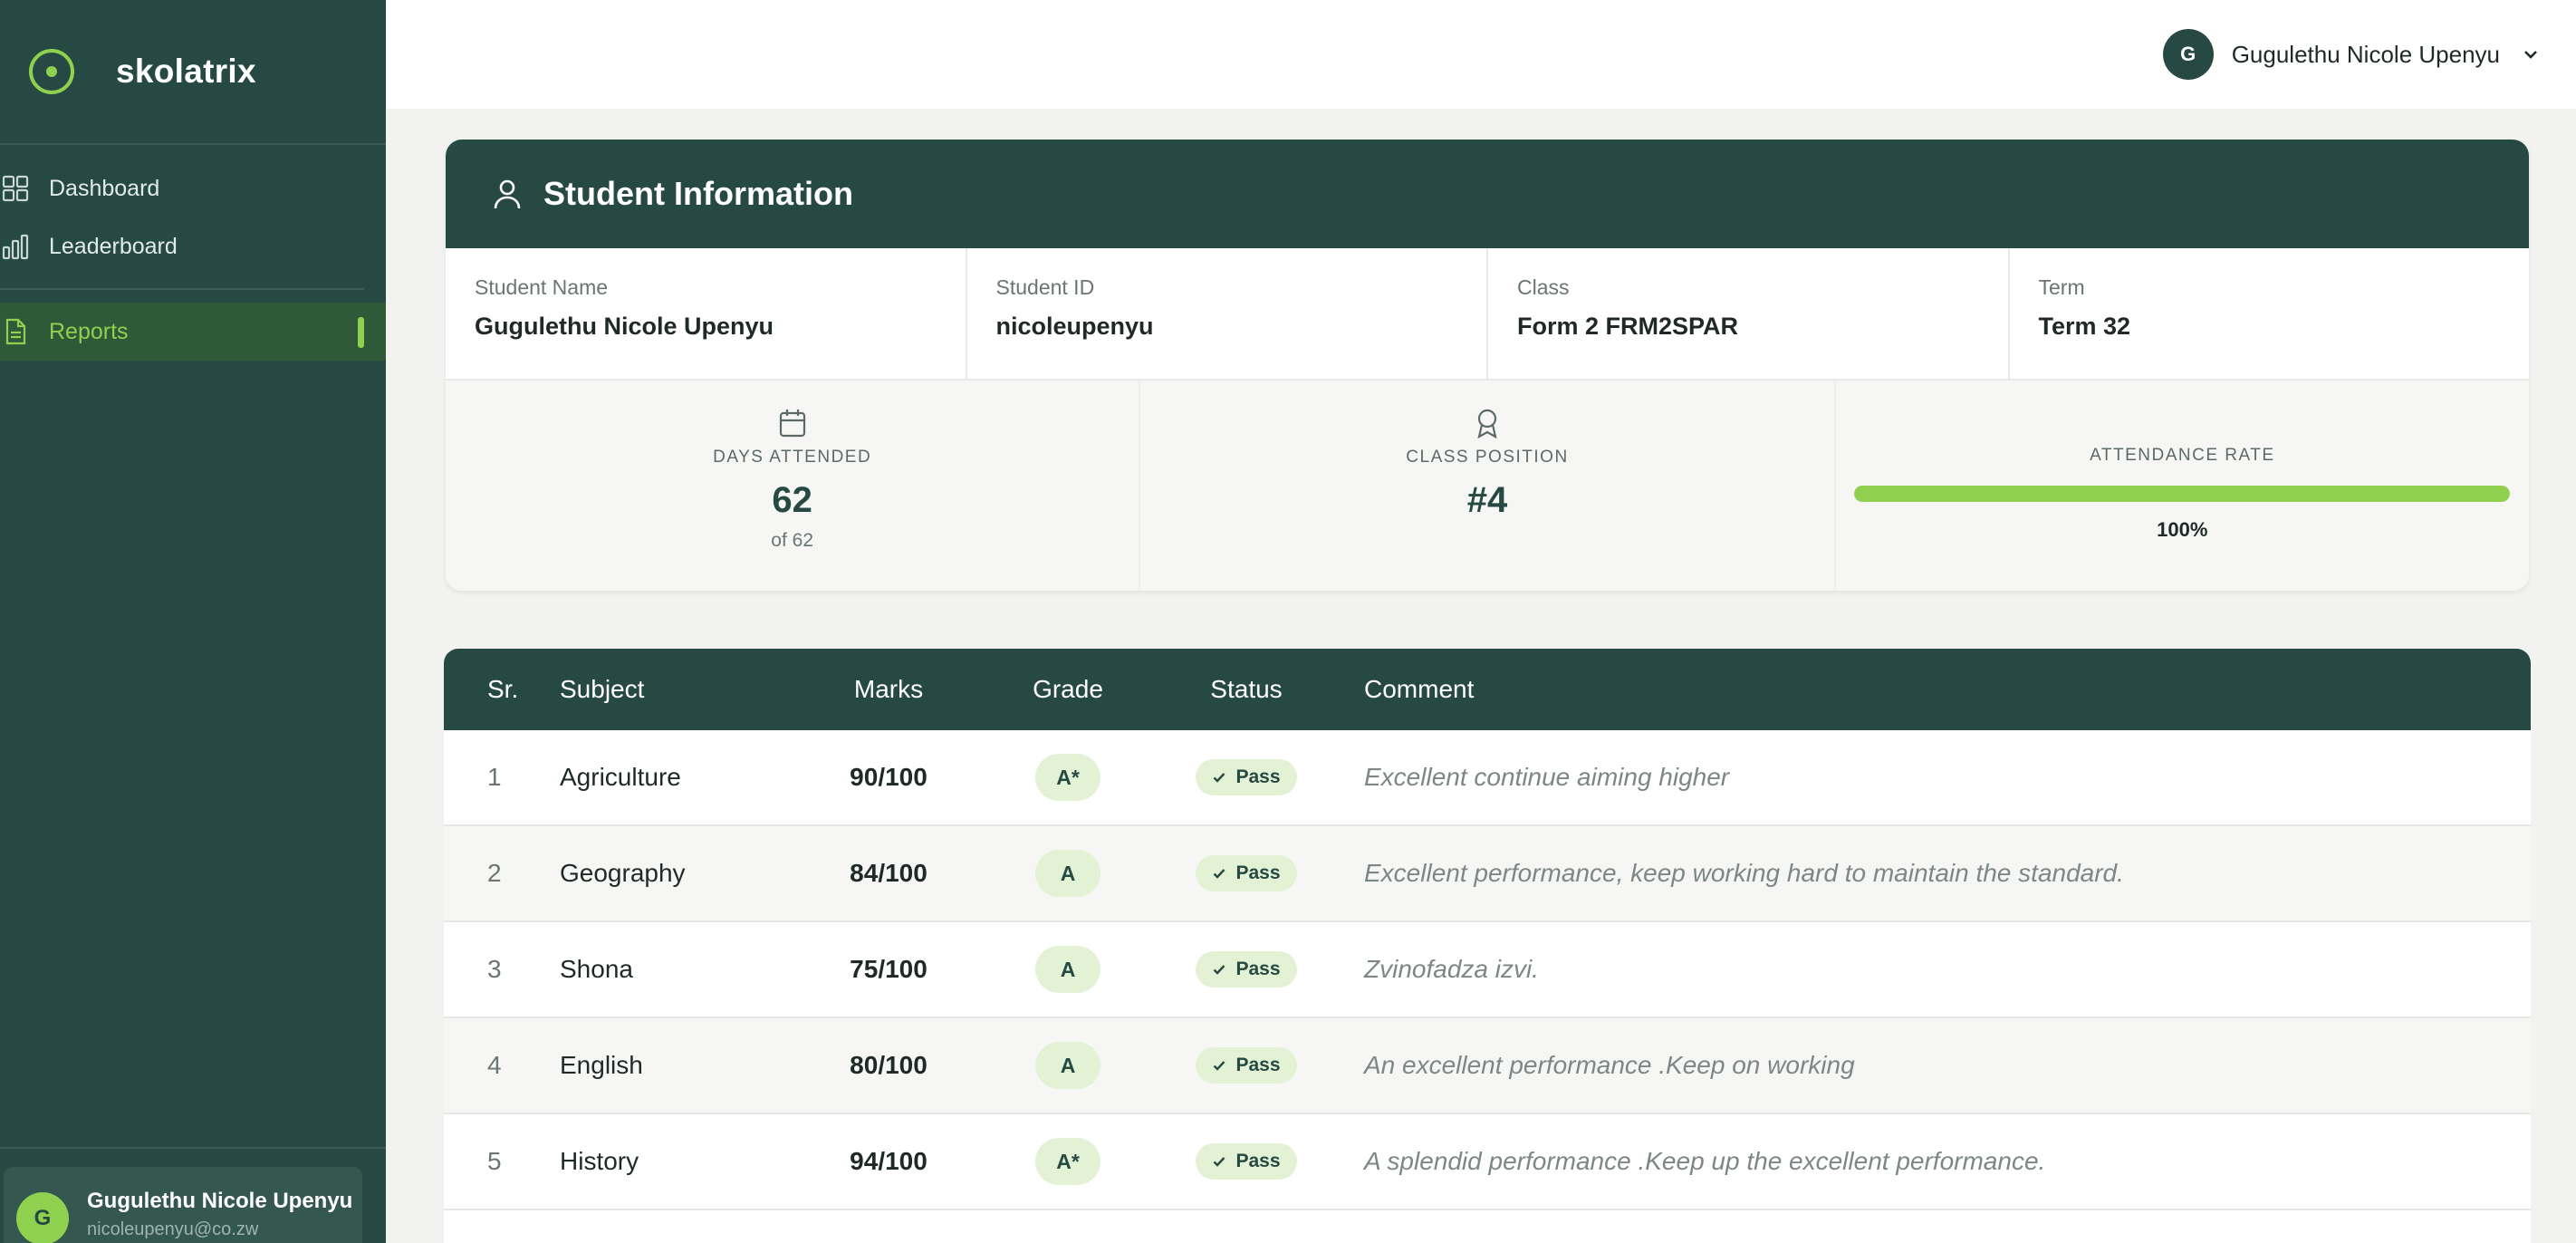  Describe the element at coordinates (2061, 287) in the screenshot. I see `field-label: Term` at that location.